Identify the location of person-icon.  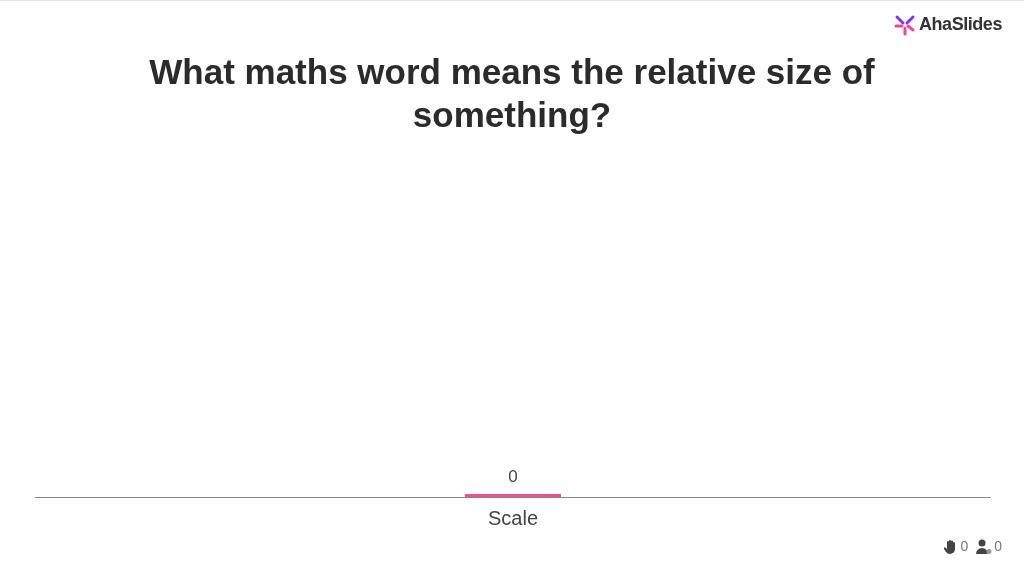
(984, 546).